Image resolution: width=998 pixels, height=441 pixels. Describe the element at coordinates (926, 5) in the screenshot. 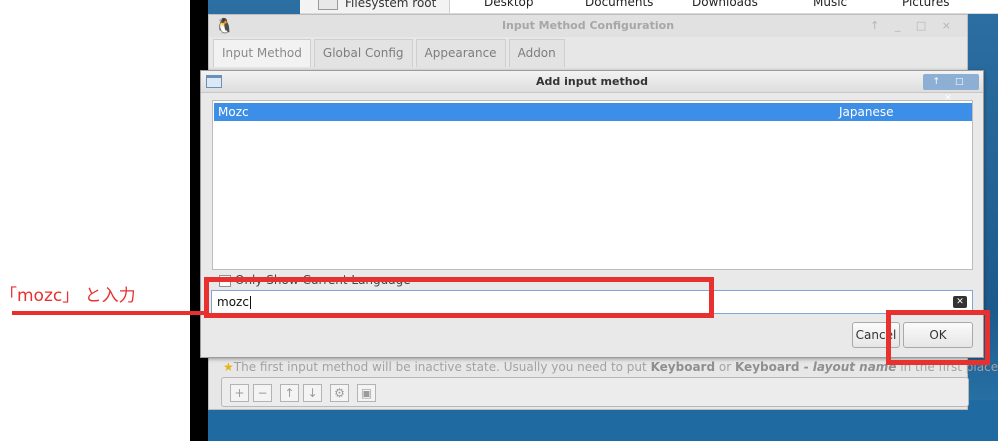

I see `folder-pictures: Pictures` at that location.